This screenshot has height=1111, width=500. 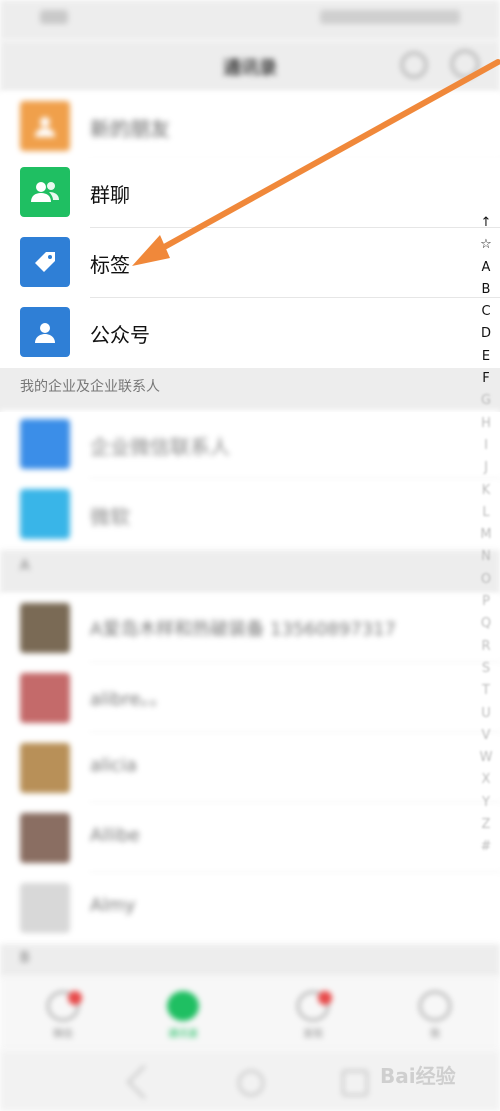 I want to click on tab-chats: 微信, so click(x=63, y=1015).